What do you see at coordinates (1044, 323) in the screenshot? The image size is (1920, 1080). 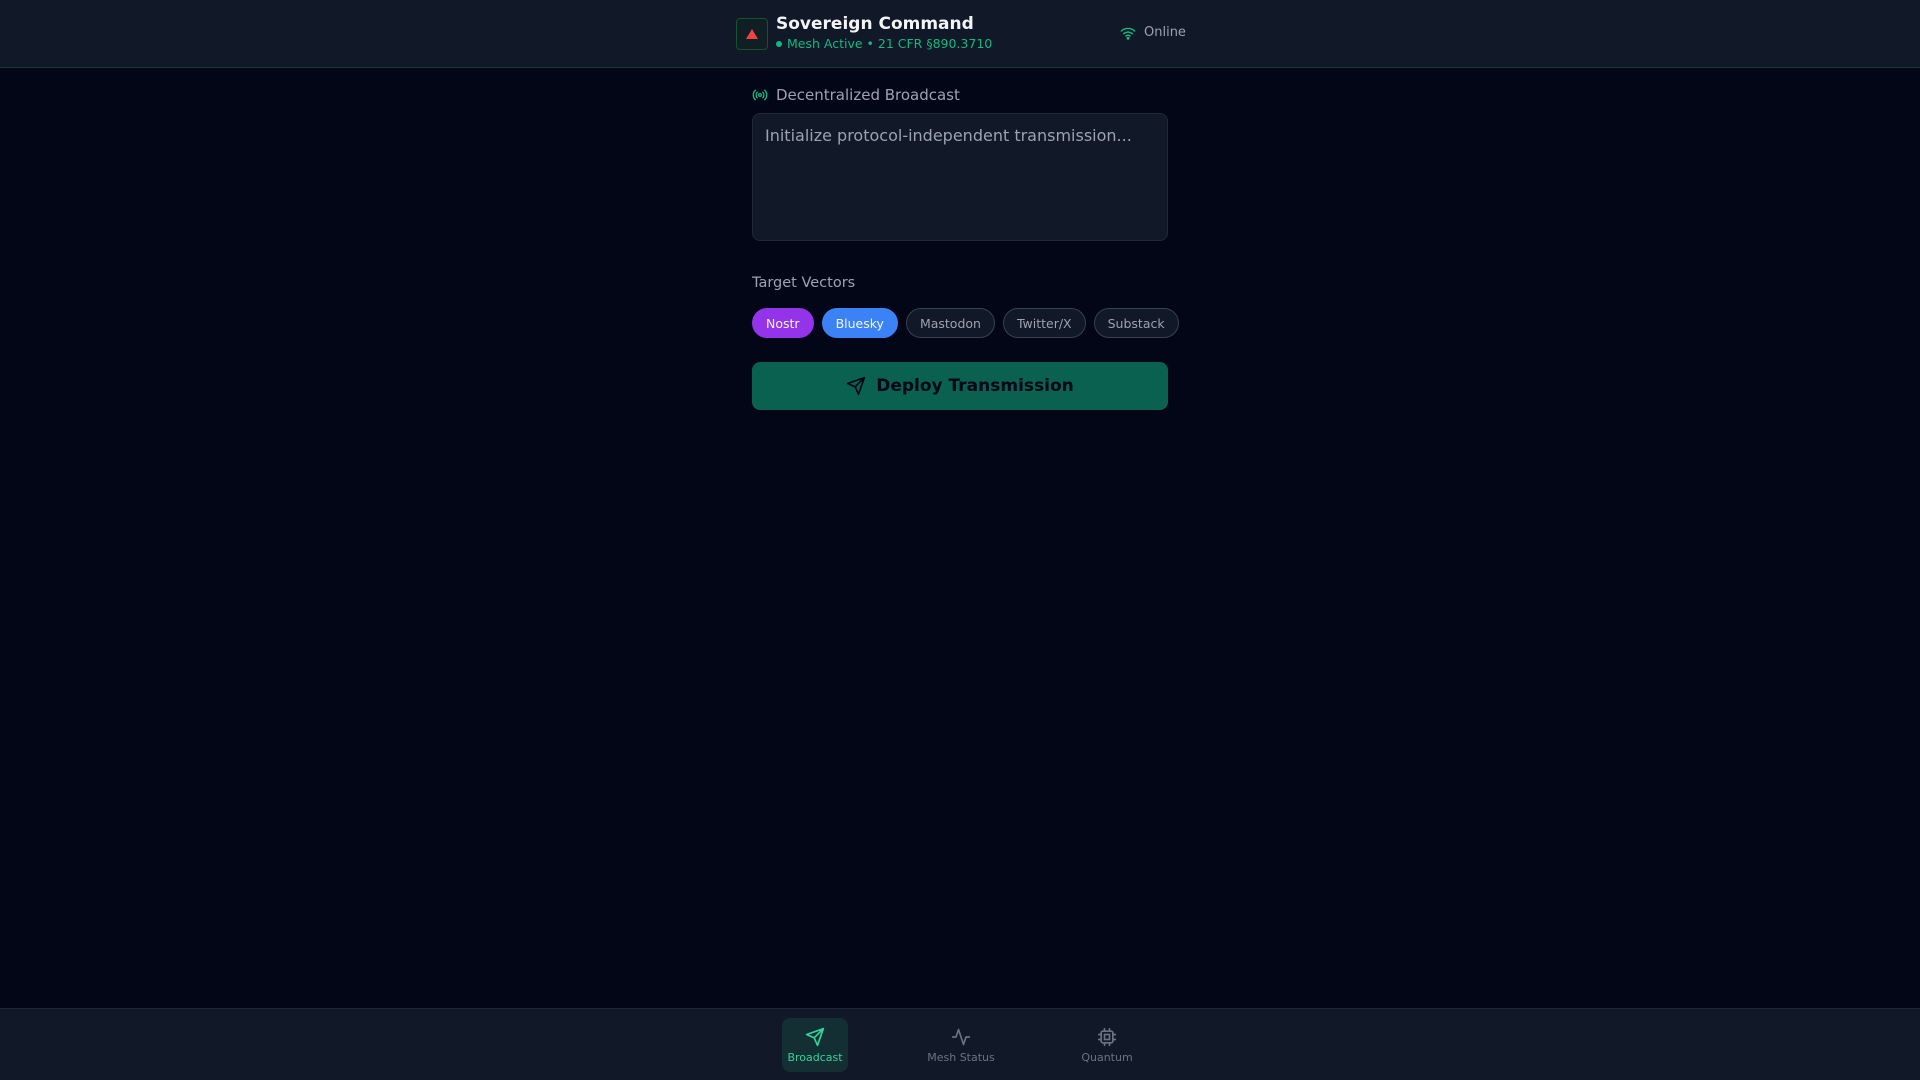 I see `chip-twitter-x: Twitter/X` at bounding box center [1044, 323].